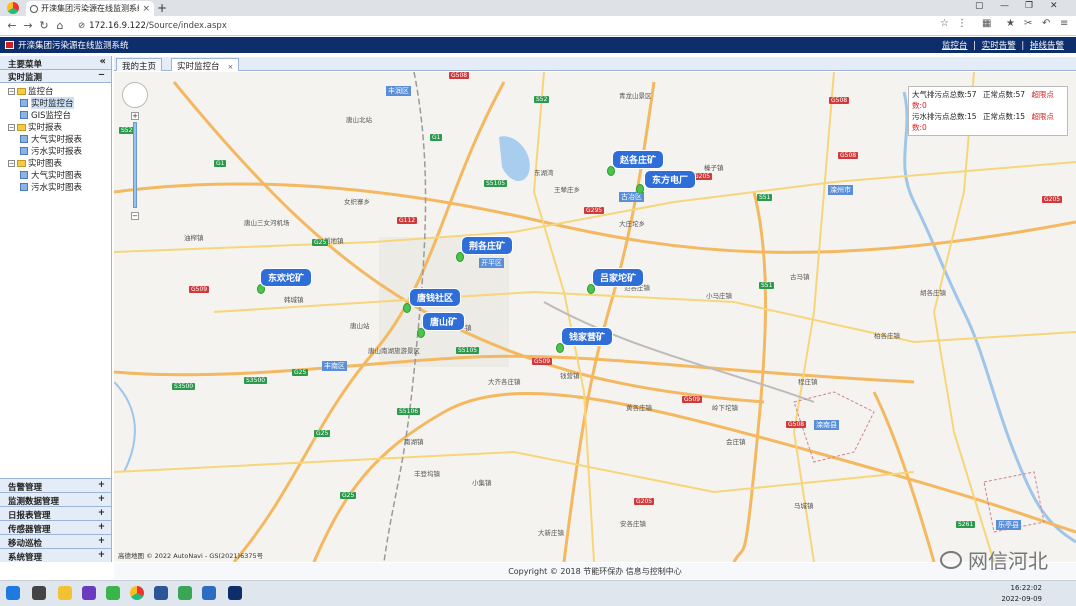 Image resolution: width=1076 pixels, height=606 pixels. What do you see at coordinates (55, 485) in the screenshot?
I see `sidebar-menu-item: 告警管理 +` at bounding box center [55, 485].